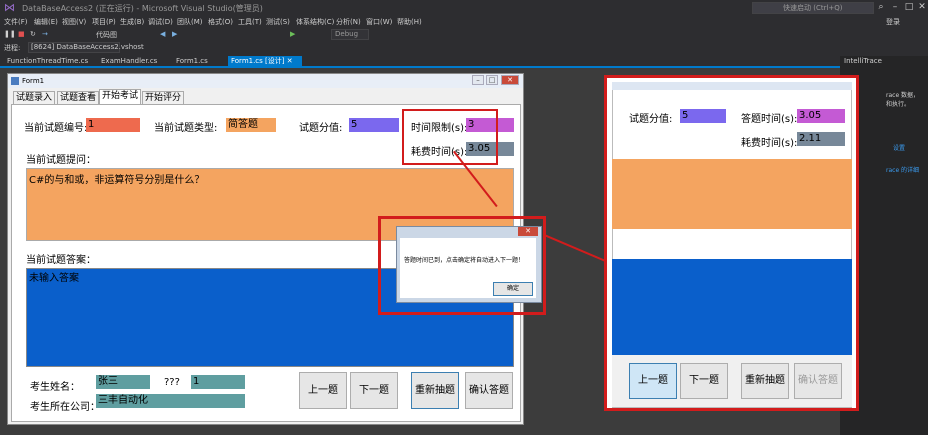  Describe the element at coordinates (170, 401) in the screenshot. I see `company-field: 三丰自动化` at that location.